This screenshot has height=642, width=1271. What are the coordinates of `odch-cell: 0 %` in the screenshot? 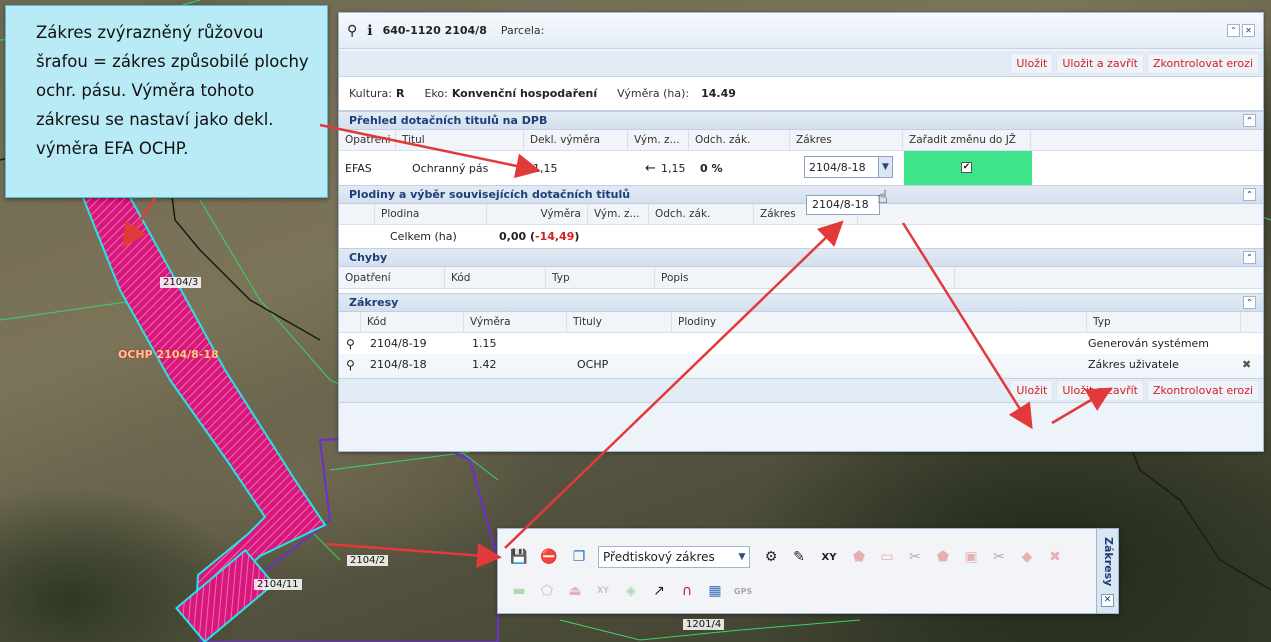 It's located at (711, 168).